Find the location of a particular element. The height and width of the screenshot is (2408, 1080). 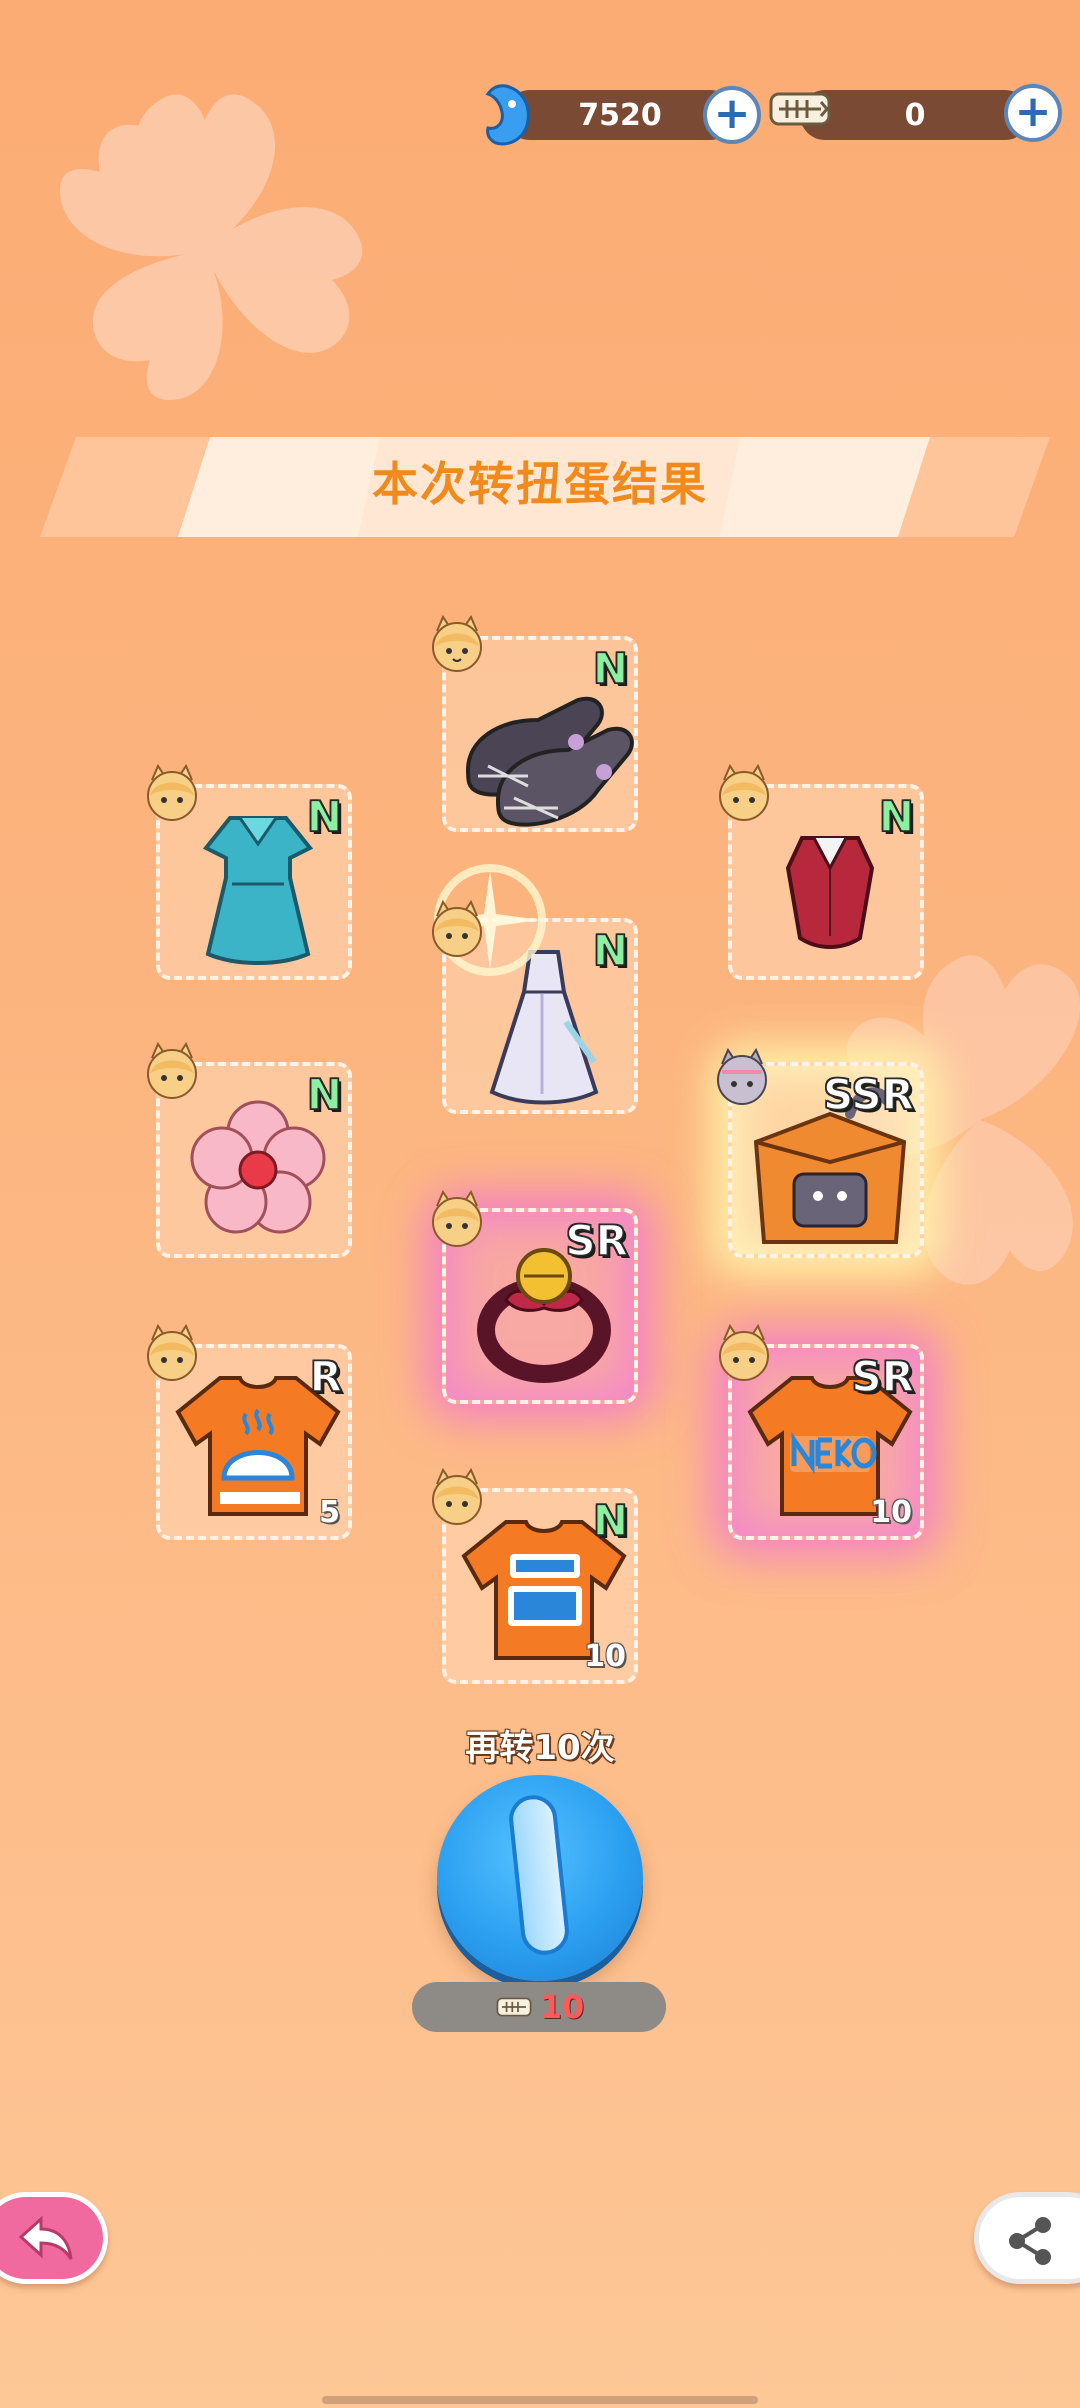

spin-again-label: 再转10次 is located at coordinates (540, 1748).